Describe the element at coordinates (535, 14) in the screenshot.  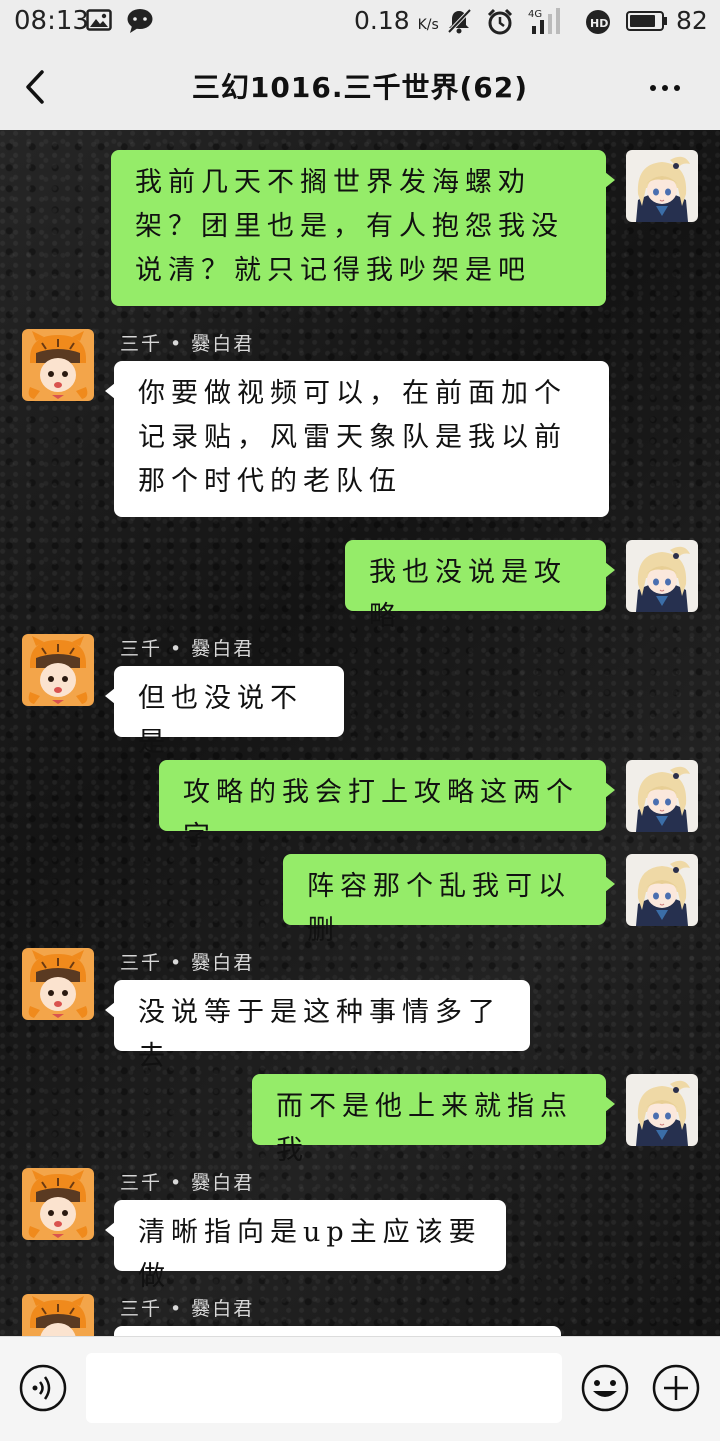
I see `svg-text: 4G` at that location.